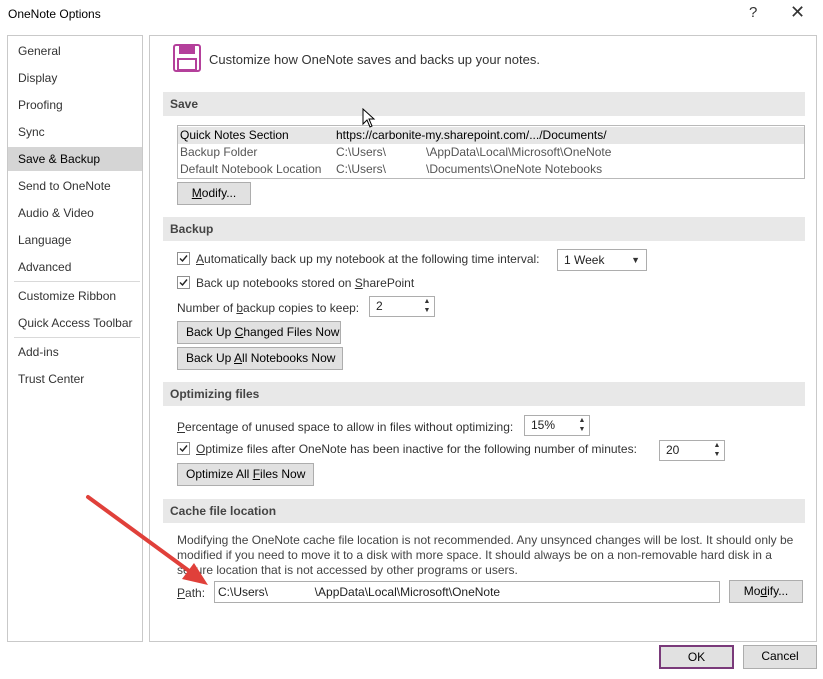 This screenshot has height=679, width=823. What do you see at coordinates (201, 449) in the screenshot?
I see `access-key: O` at bounding box center [201, 449].